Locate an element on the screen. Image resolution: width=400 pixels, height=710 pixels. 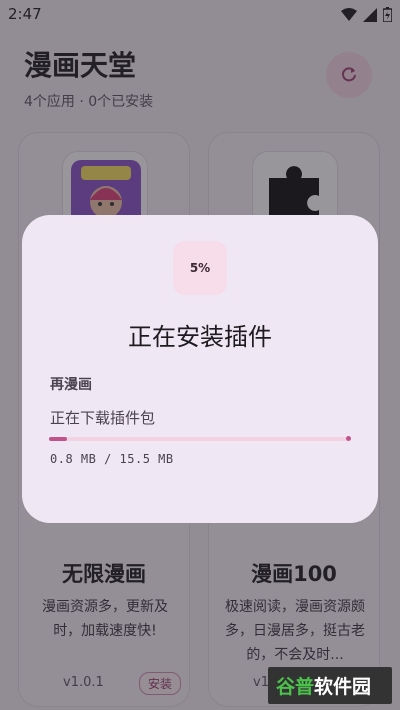
watermark-logo: 谷普 软件园 is located at coordinates (330, 685).